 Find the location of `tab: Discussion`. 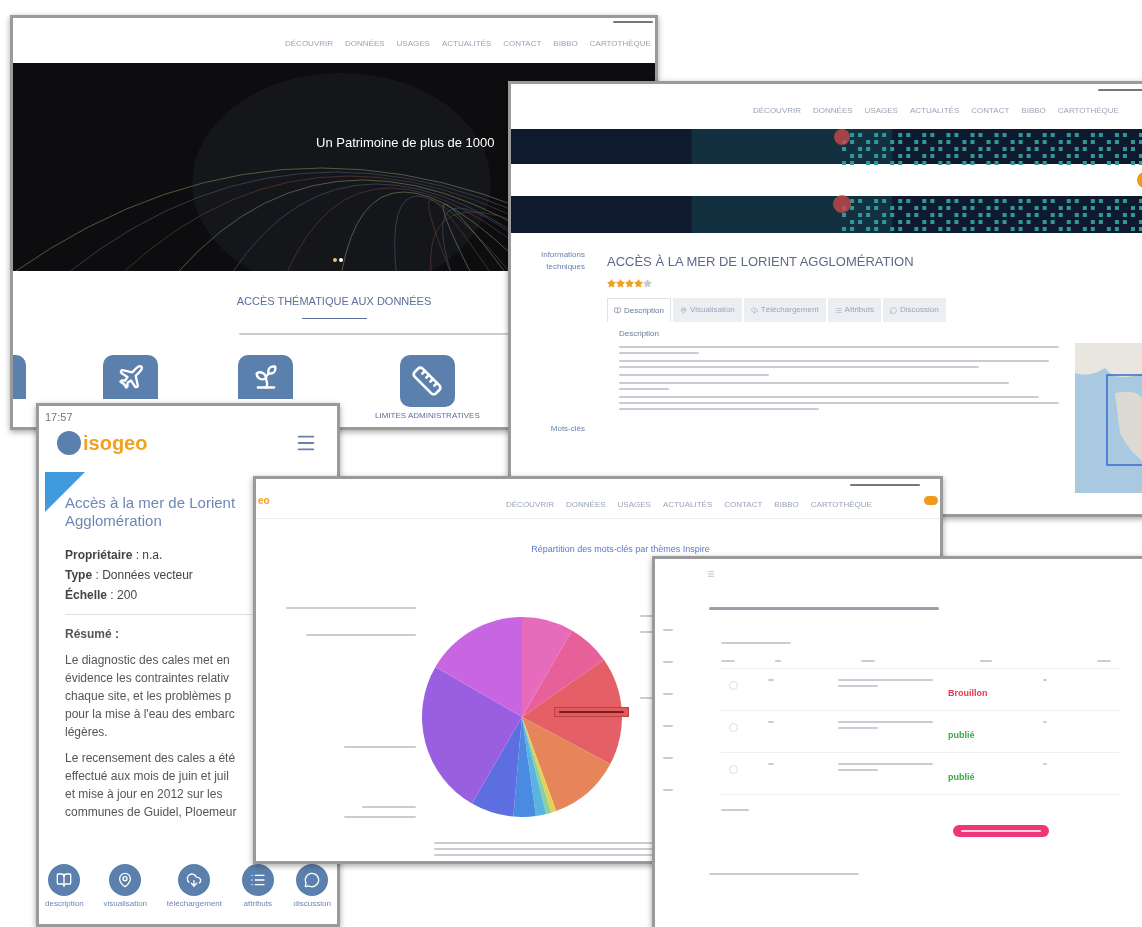

tab: Discussion is located at coordinates (914, 310).